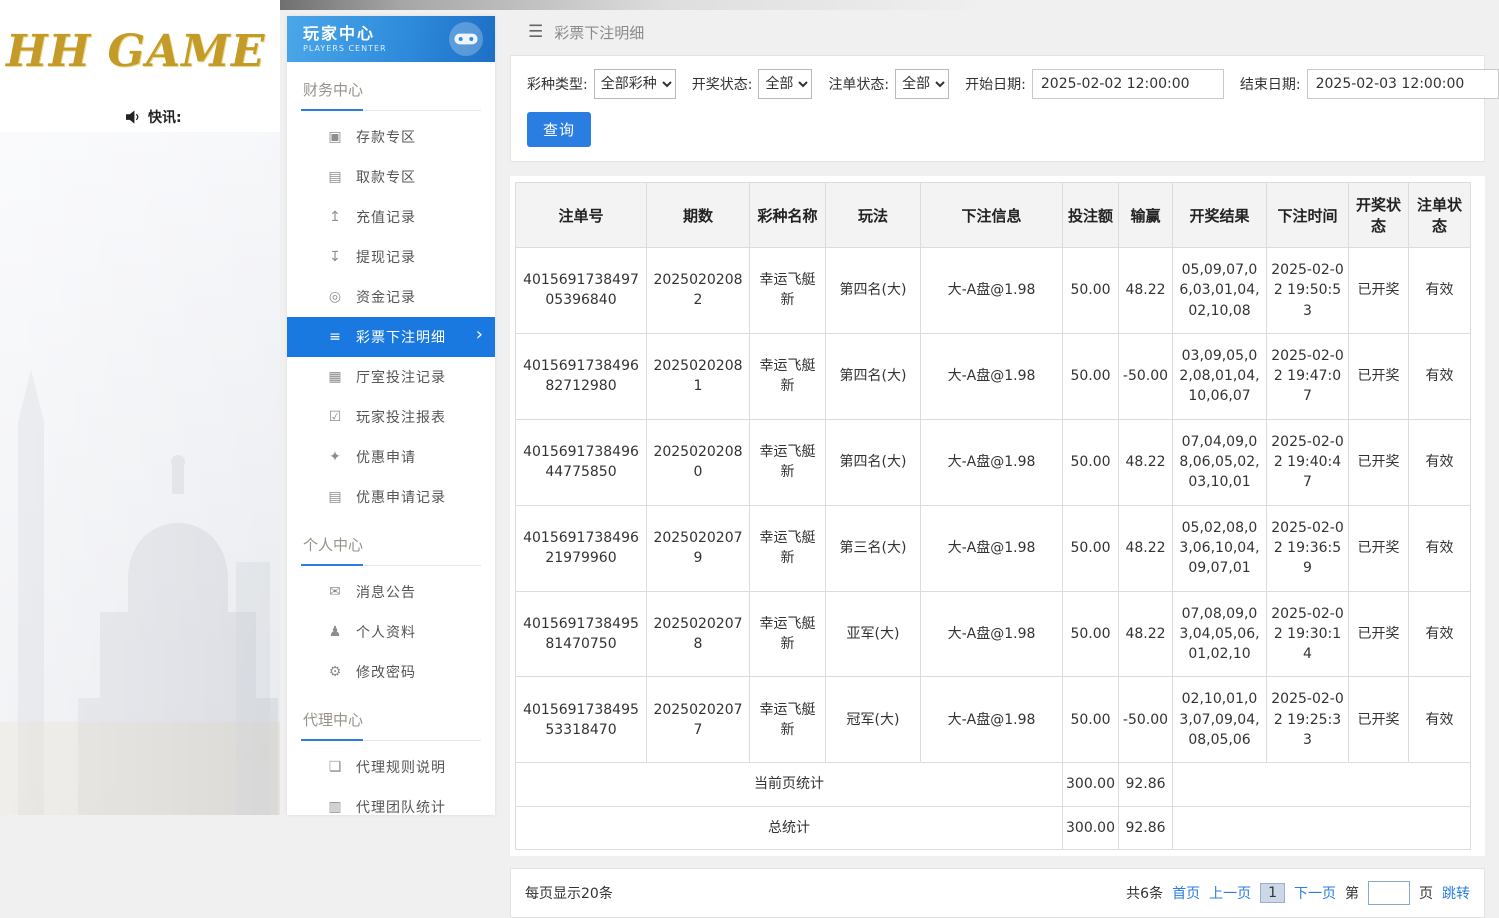  I want to click on sidebar-item-player-bet-report: ☑ 玩家投注报表, so click(391, 417).